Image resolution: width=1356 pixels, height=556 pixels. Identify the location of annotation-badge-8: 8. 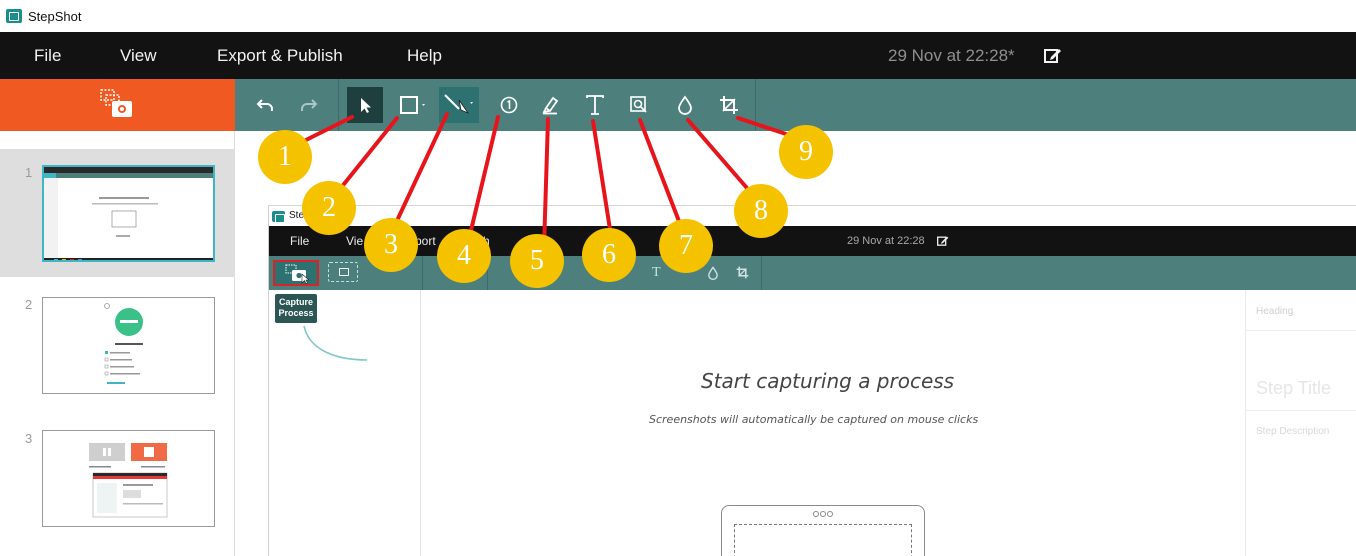
(761, 211).